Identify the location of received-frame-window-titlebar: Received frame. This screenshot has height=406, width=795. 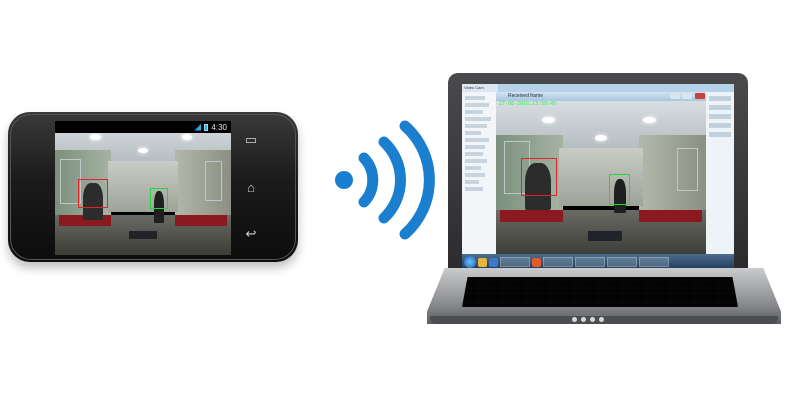
(601, 96).